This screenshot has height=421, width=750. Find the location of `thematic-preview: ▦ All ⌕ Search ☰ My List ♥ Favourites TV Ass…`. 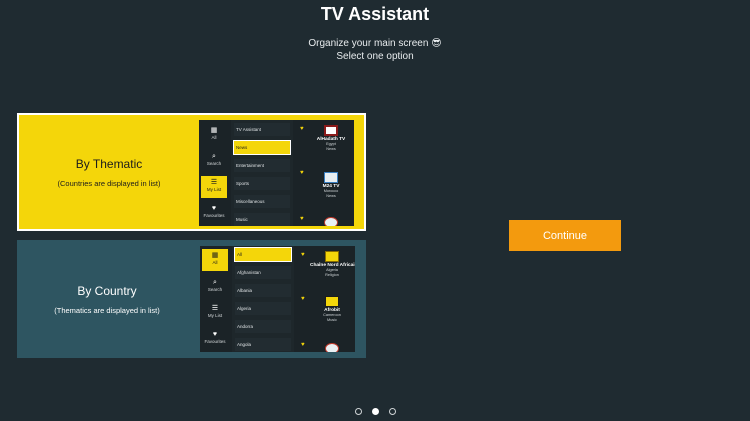

thematic-preview: ▦ All ⌕ Search ☰ My List ♥ Favourites TV Ass… is located at coordinates (276, 173).